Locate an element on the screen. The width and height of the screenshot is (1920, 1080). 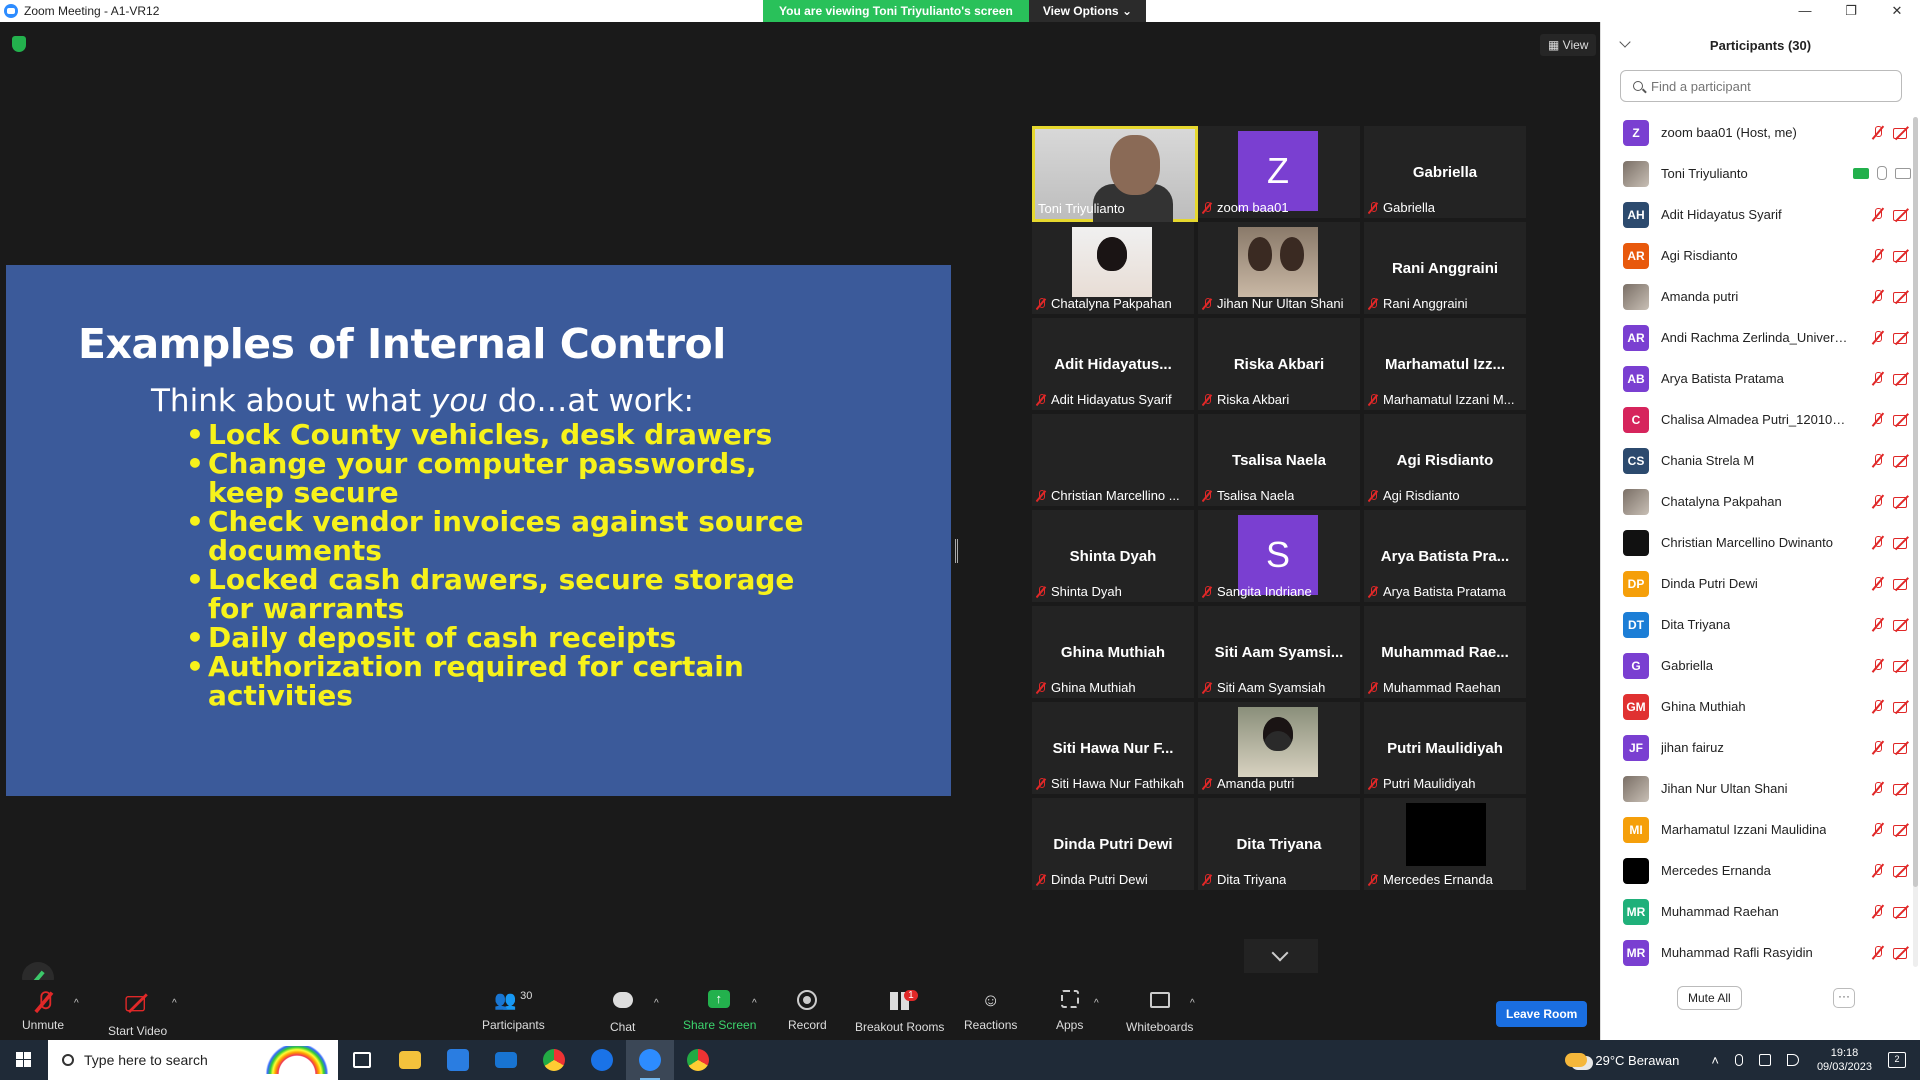
video-tile: Jihan Nur Ultan Shani is located at coordinates (1279, 268).